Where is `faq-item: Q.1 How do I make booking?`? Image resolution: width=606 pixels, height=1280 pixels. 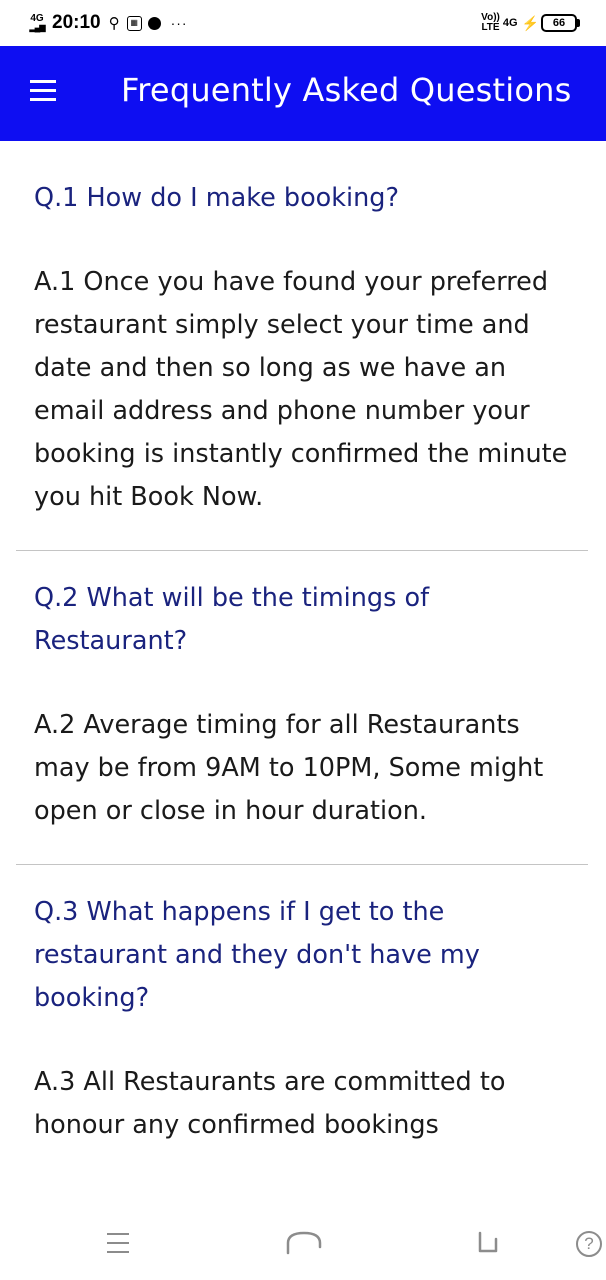
faq-item: Q.1 How do I make booking? is located at coordinates (303, 198).